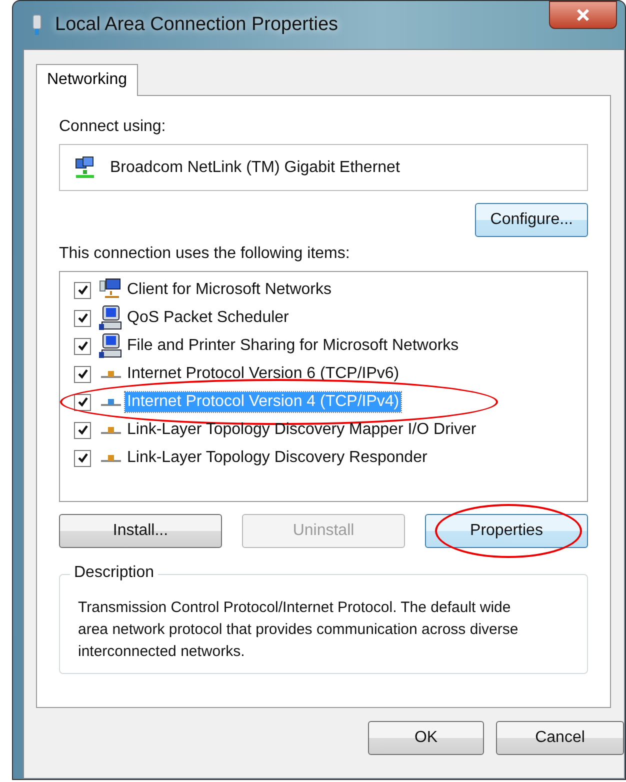 Image resolution: width=626 pixels, height=782 pixels. What do you see at coordinates (560, 738) in the screenshot?
I see `dialog-button: Cancel` at bounding box center [560, 738].